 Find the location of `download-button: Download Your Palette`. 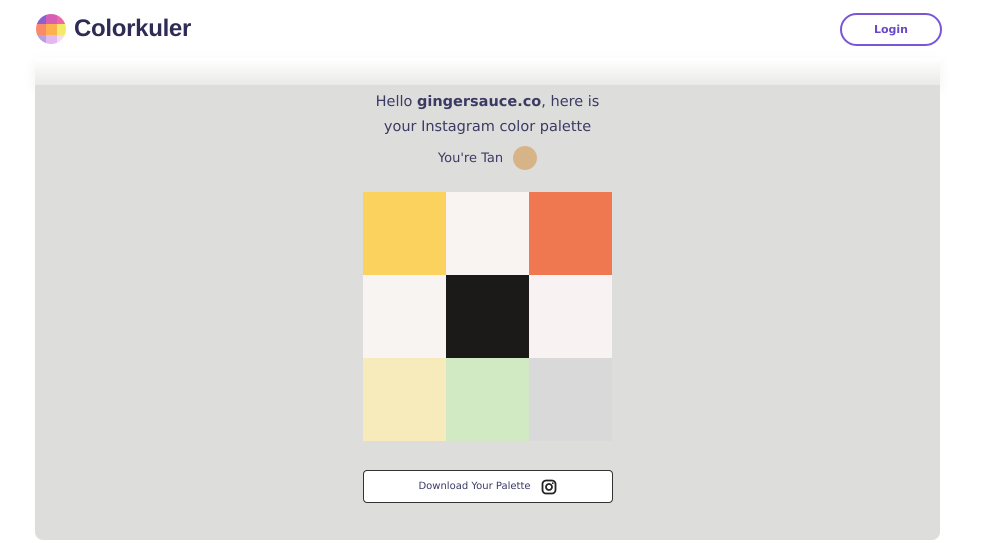

download-button: Download Your Palette is located at coordinates (487, 486).